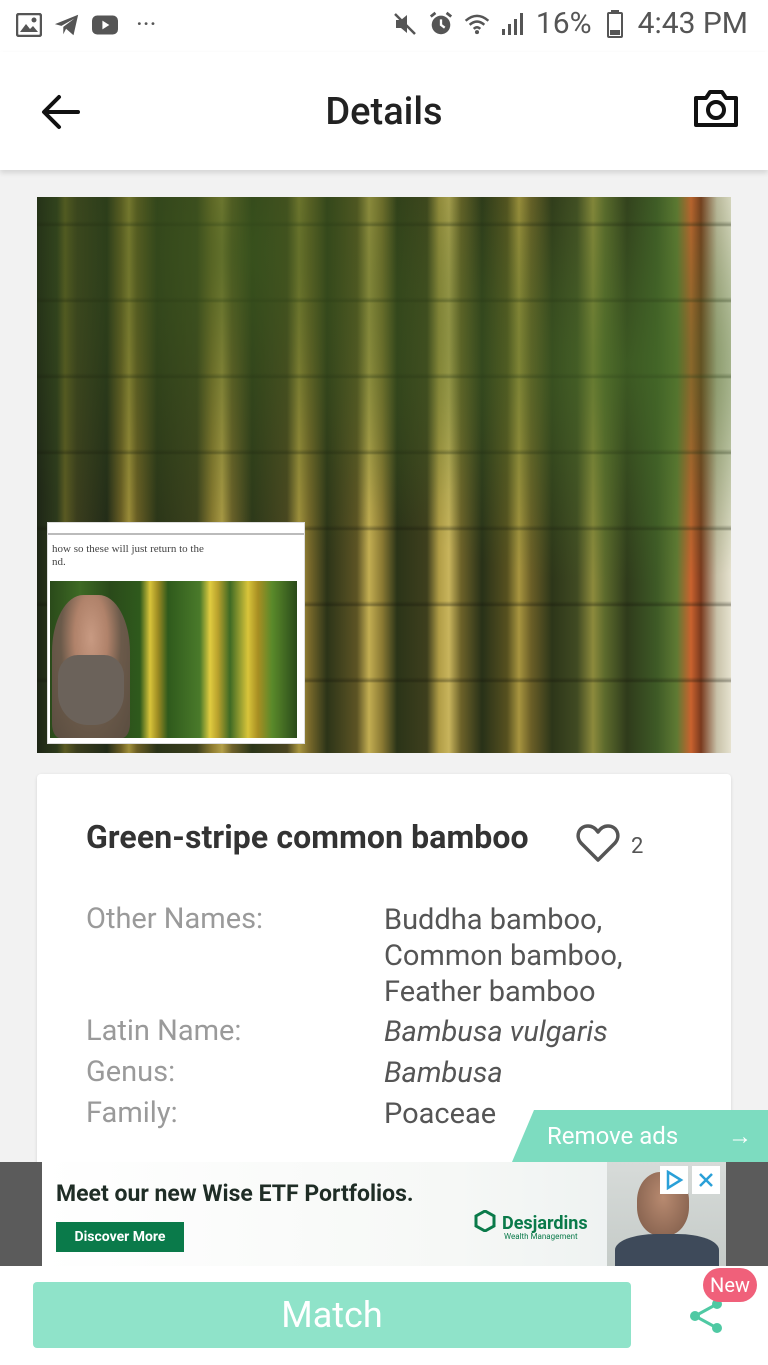 The width and height of the screenshot is (768, 1365). I want to click on share-icon, so click(706, 1318).